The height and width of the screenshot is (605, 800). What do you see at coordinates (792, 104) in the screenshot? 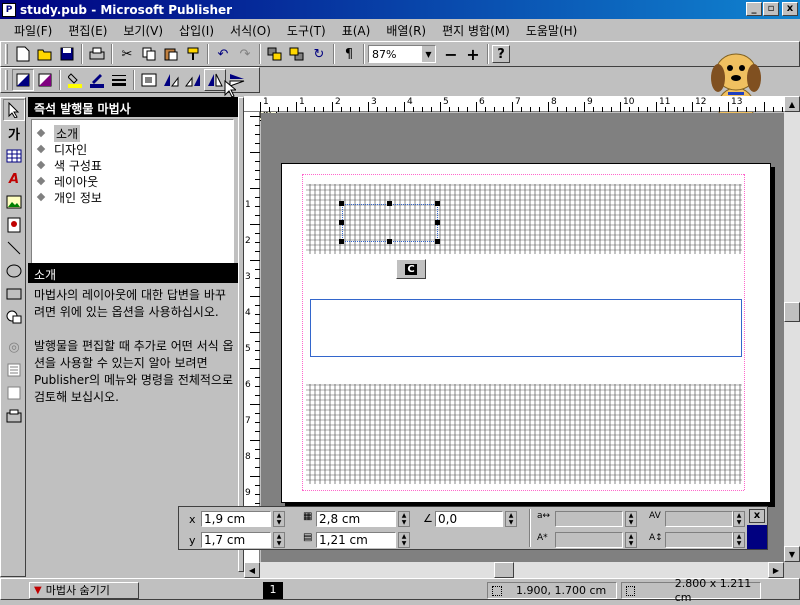
I see `scroll-up-button: ▲` at bounding box center [792, 104].